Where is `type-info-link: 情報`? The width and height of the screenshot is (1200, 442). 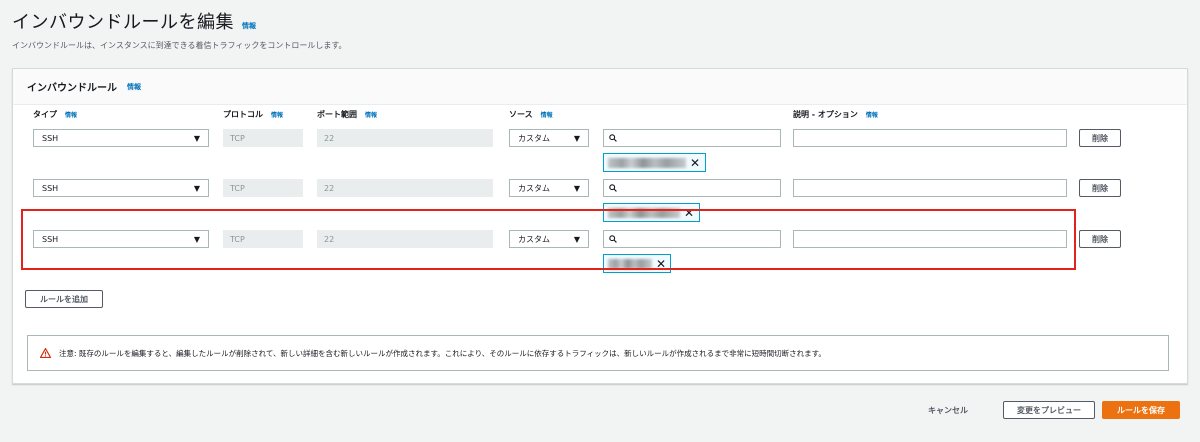 type-info-link: 情報 is located at coordinates (71, 115).